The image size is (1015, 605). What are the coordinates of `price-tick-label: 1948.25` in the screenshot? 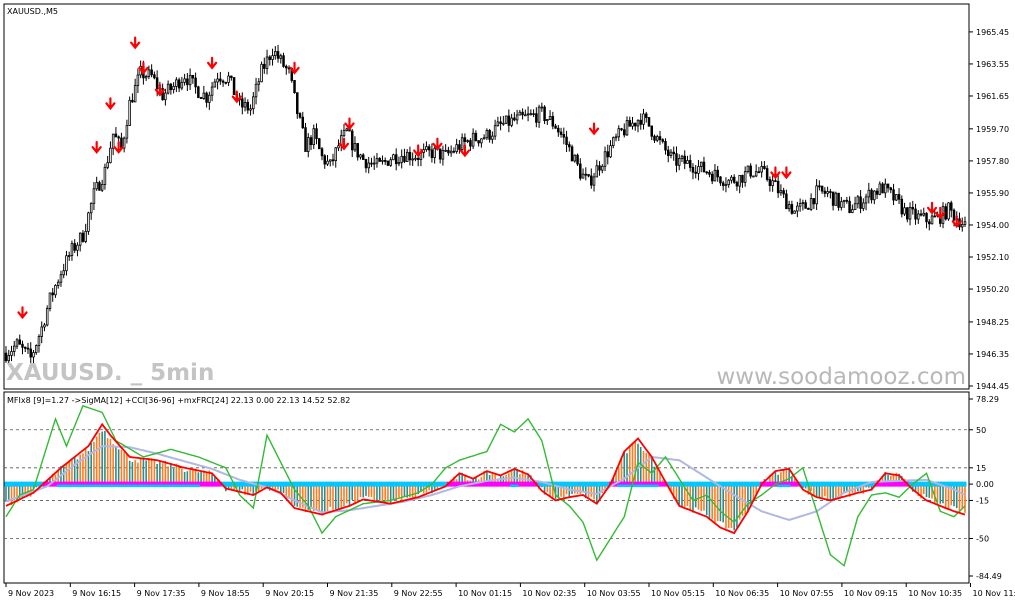 It's located at (992, 322).